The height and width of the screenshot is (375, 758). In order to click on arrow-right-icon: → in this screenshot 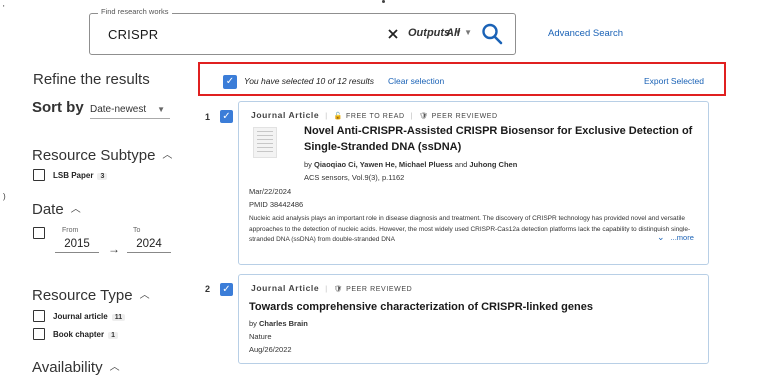, I will do `click(114, 249)`.